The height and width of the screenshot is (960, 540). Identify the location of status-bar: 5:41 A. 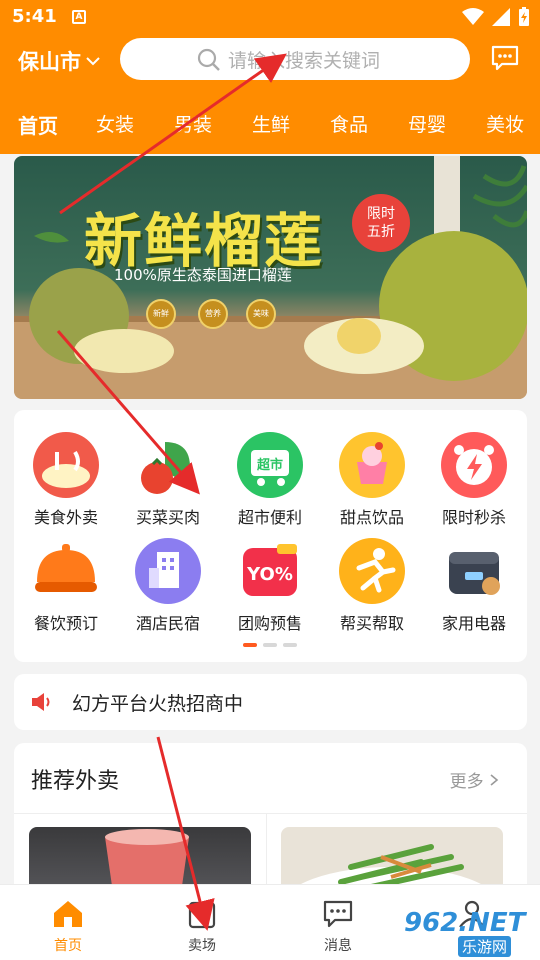
(270, 17).